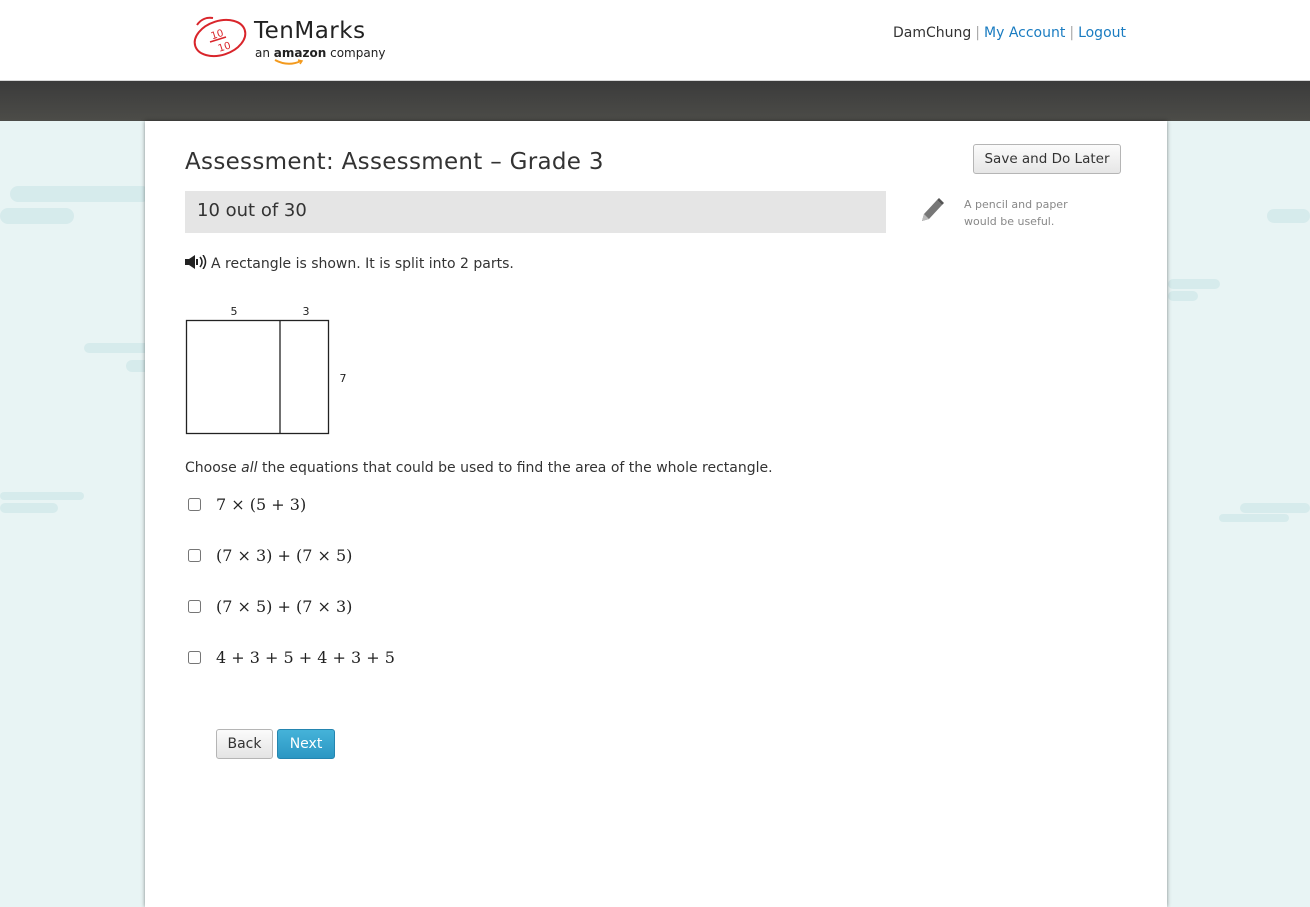  I want to click on logout-link: Logout, so click(1102, 33).